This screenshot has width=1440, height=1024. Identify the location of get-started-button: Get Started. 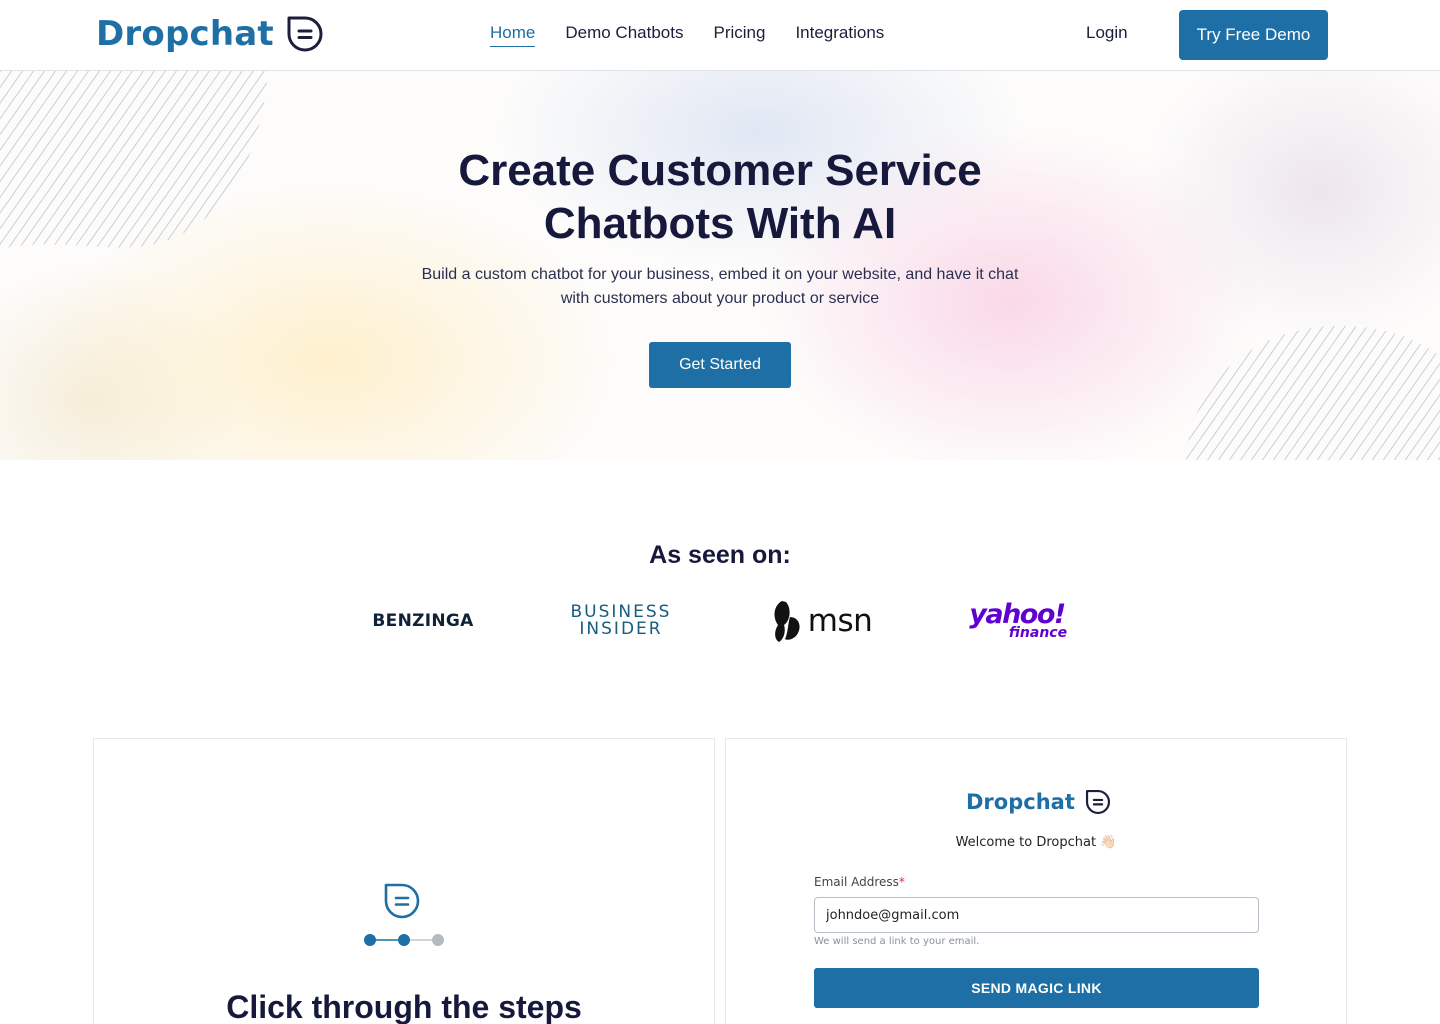
(720, 365).